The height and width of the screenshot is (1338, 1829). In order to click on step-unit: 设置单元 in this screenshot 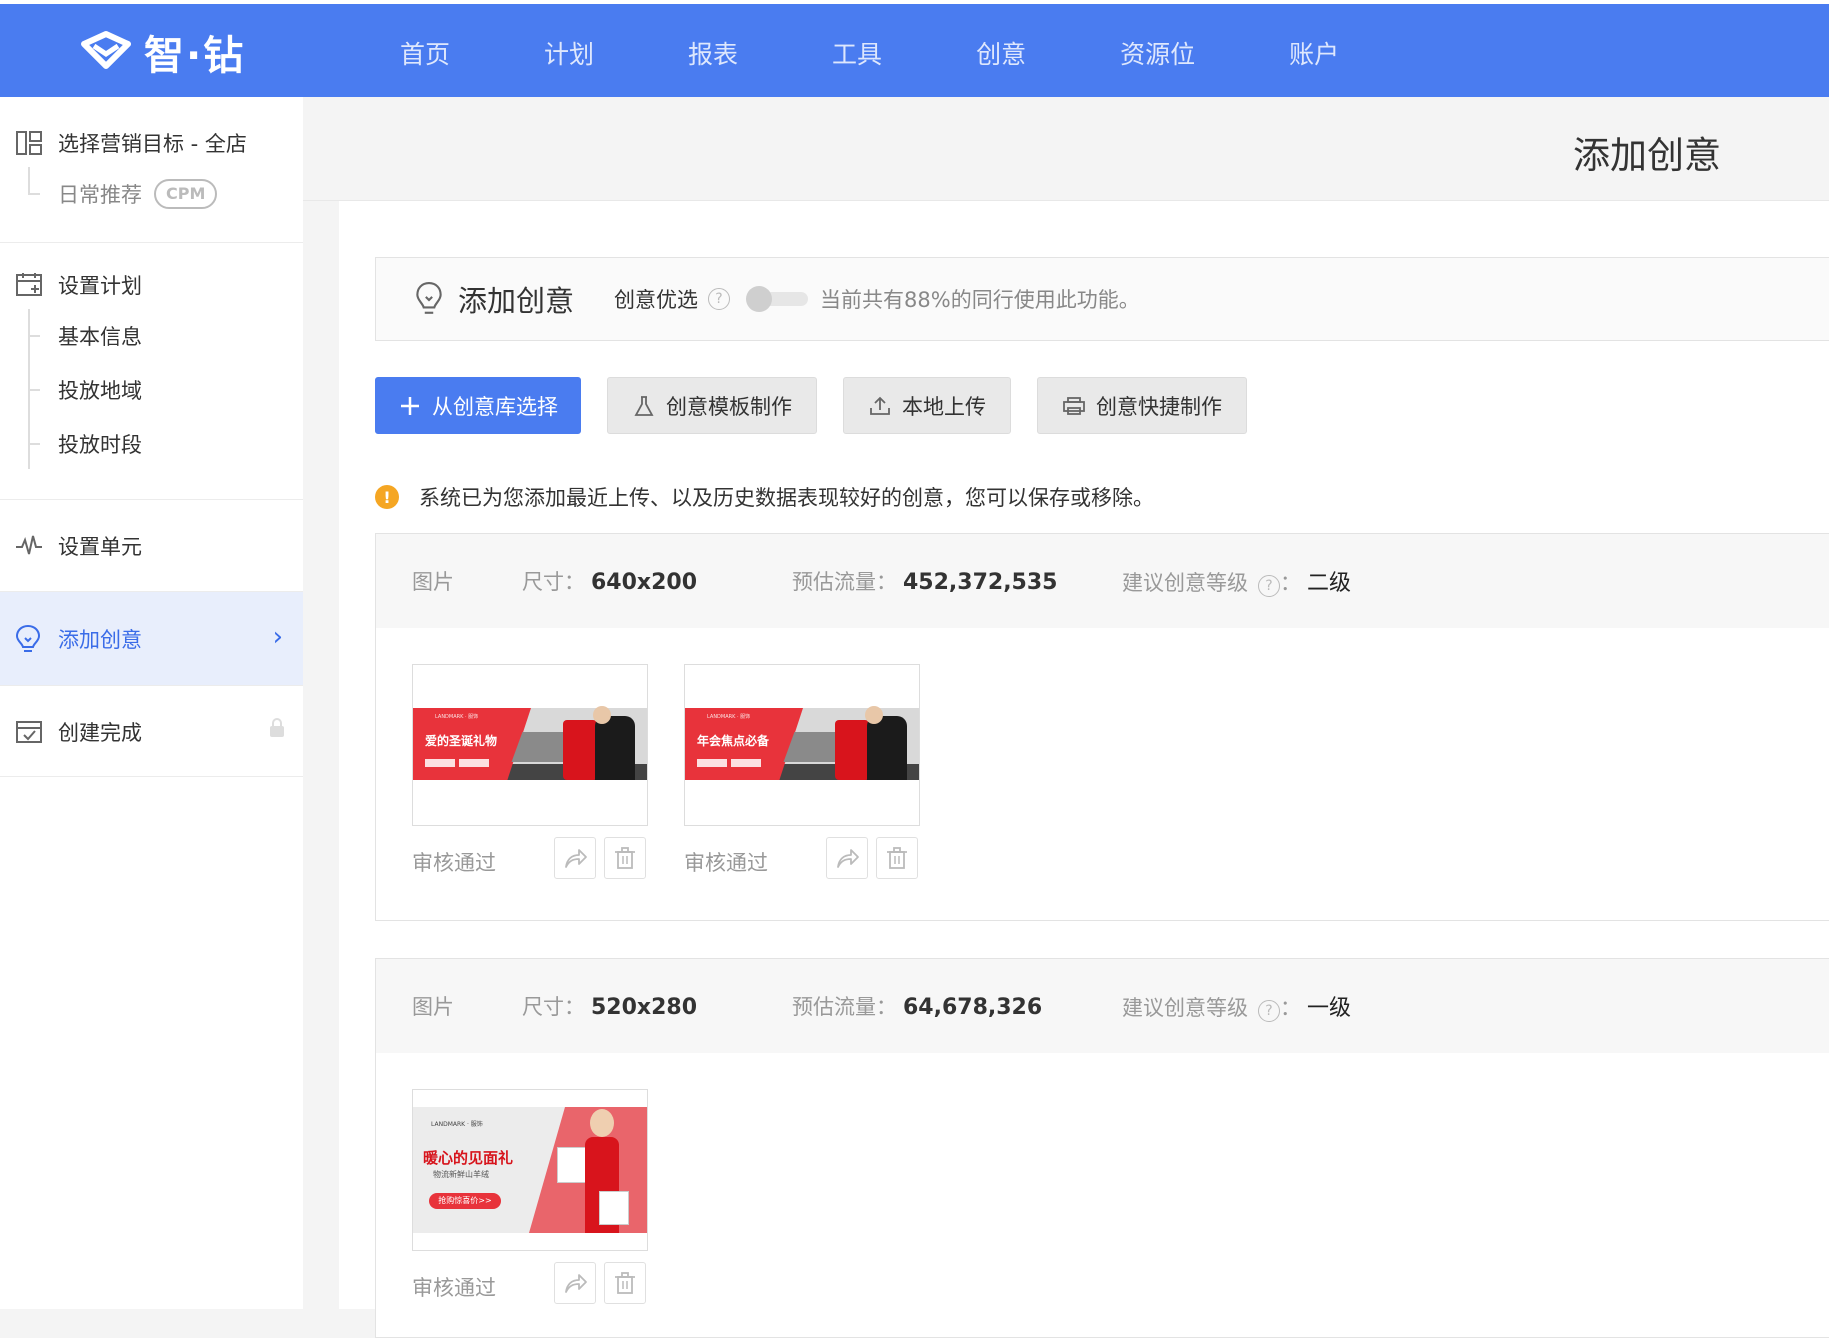, I will do `click(151, 546)`.